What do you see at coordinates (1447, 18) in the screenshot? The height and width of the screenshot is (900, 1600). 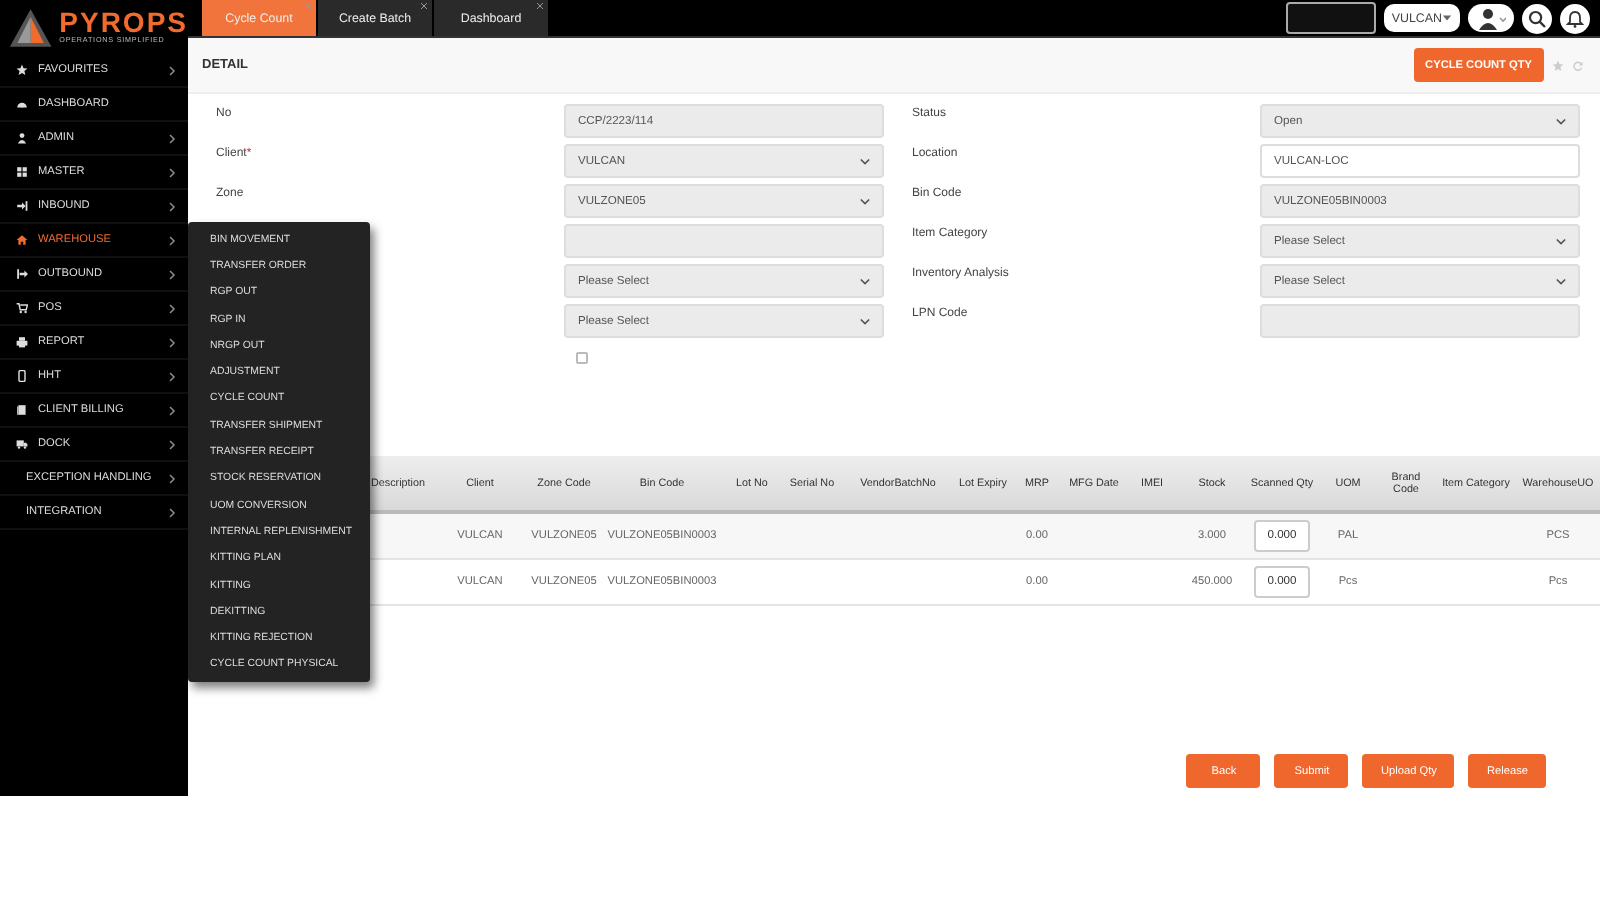 I see `caret-icon` at bounding box center [1447, 18].